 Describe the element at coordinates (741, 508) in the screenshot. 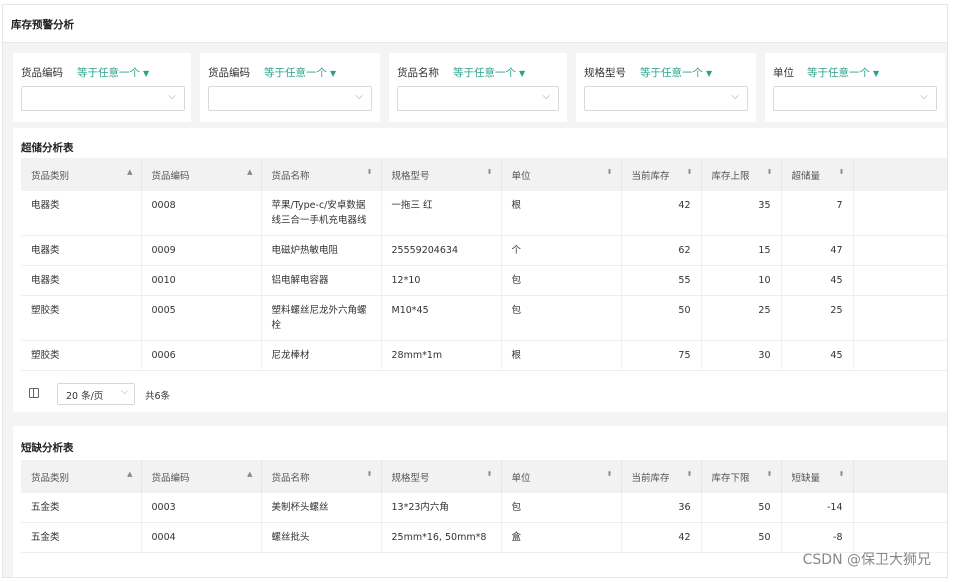

I see `cell-lower-limit: 50` at that location.